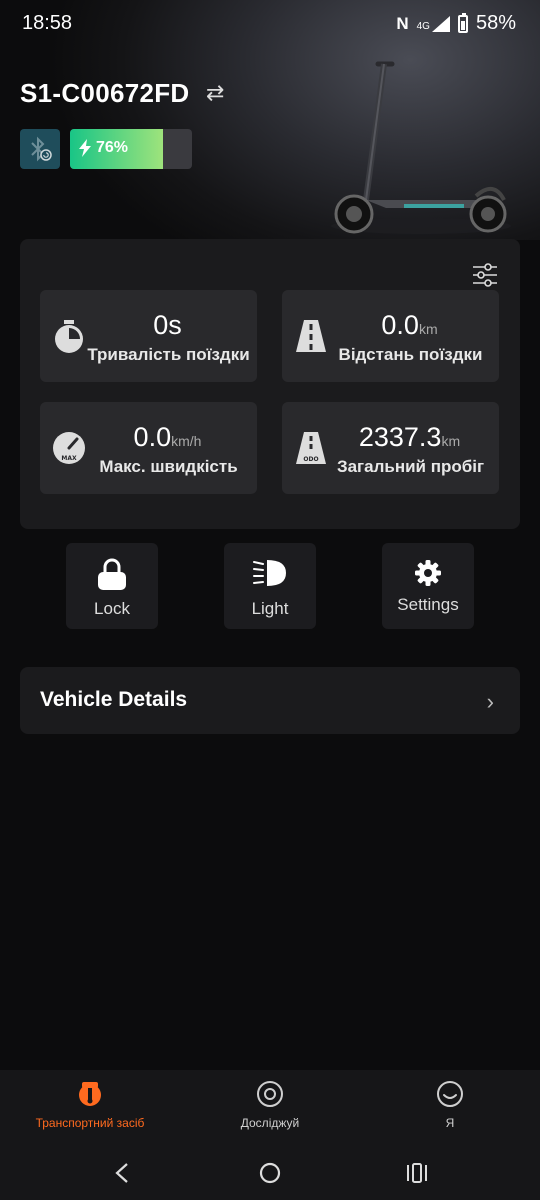 This screenshot has width=540, height=1200. Describe the element at coordinates (270, 1135) in the screenshot. I see `bottom-nav: Транспортний засіб Досліджуй Я` at that location.